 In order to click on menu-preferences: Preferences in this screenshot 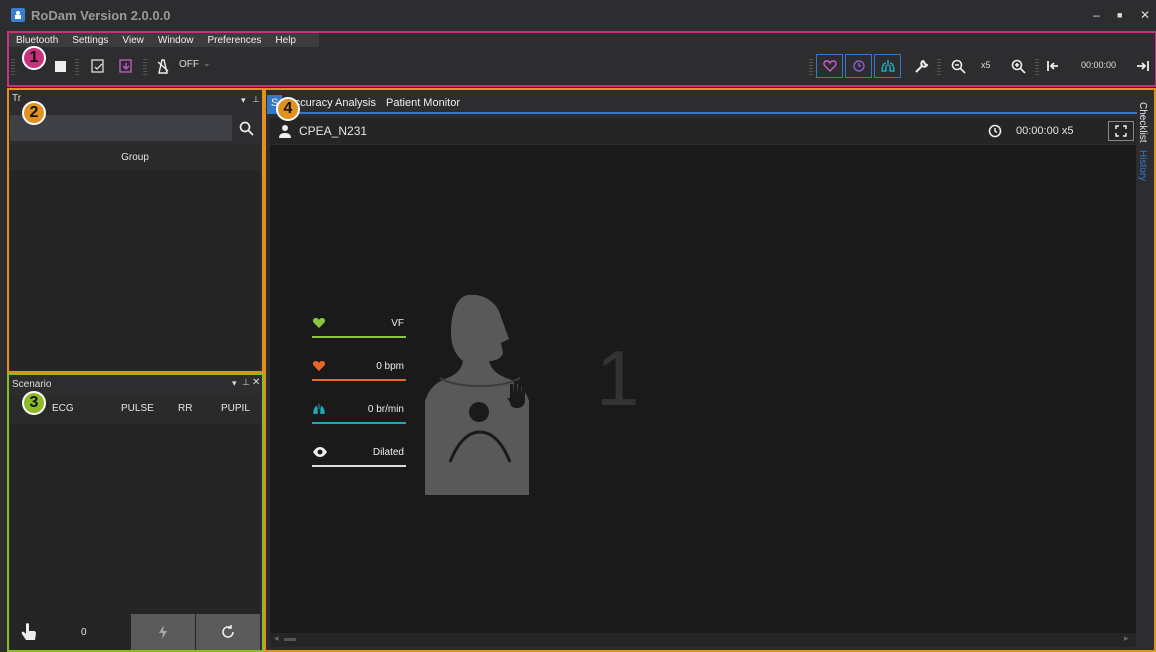, I will do `click(234, 40)`.